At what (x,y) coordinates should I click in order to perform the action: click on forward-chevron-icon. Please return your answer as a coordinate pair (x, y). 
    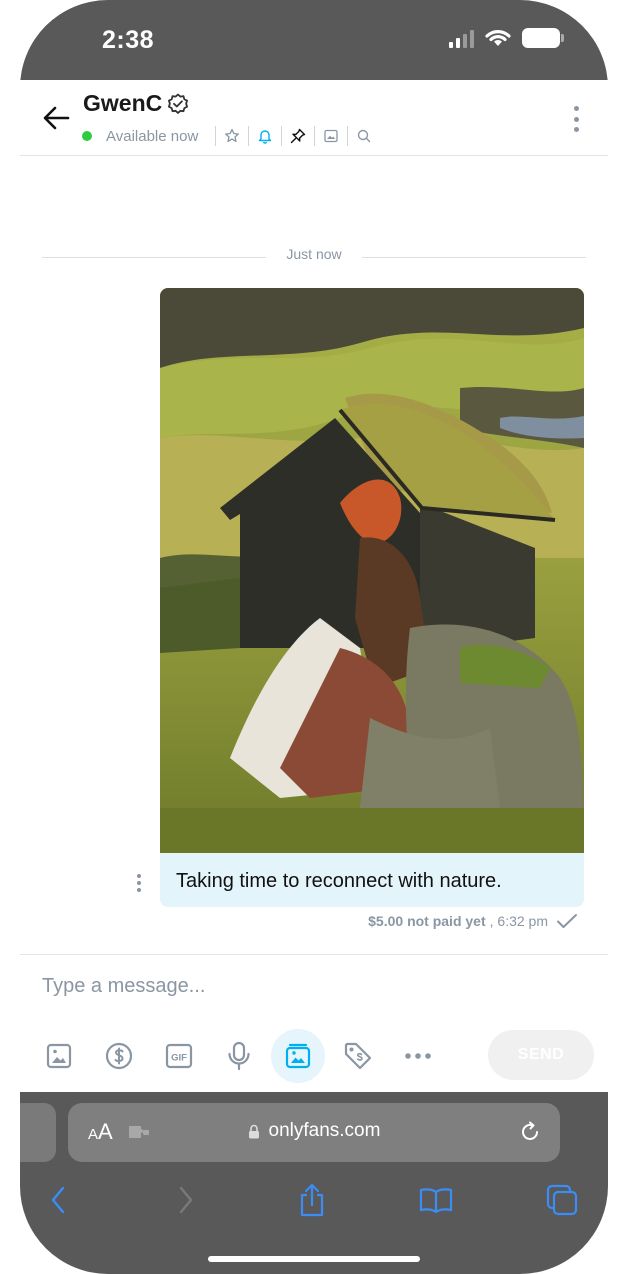
    Looking at the image, I should click on (186, 1200).